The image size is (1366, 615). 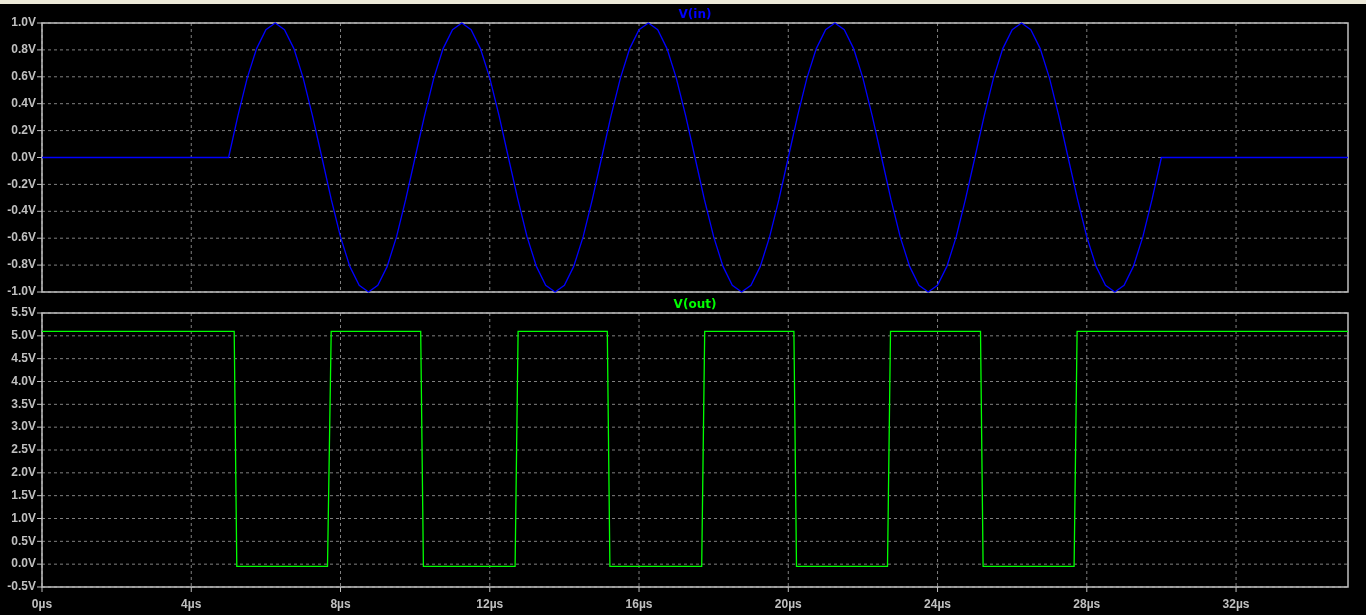 What do you see at coordinates (937, 604) in the screenshot?
I see `axis-tick-label: 24µs` at bounding box center [937, 604].